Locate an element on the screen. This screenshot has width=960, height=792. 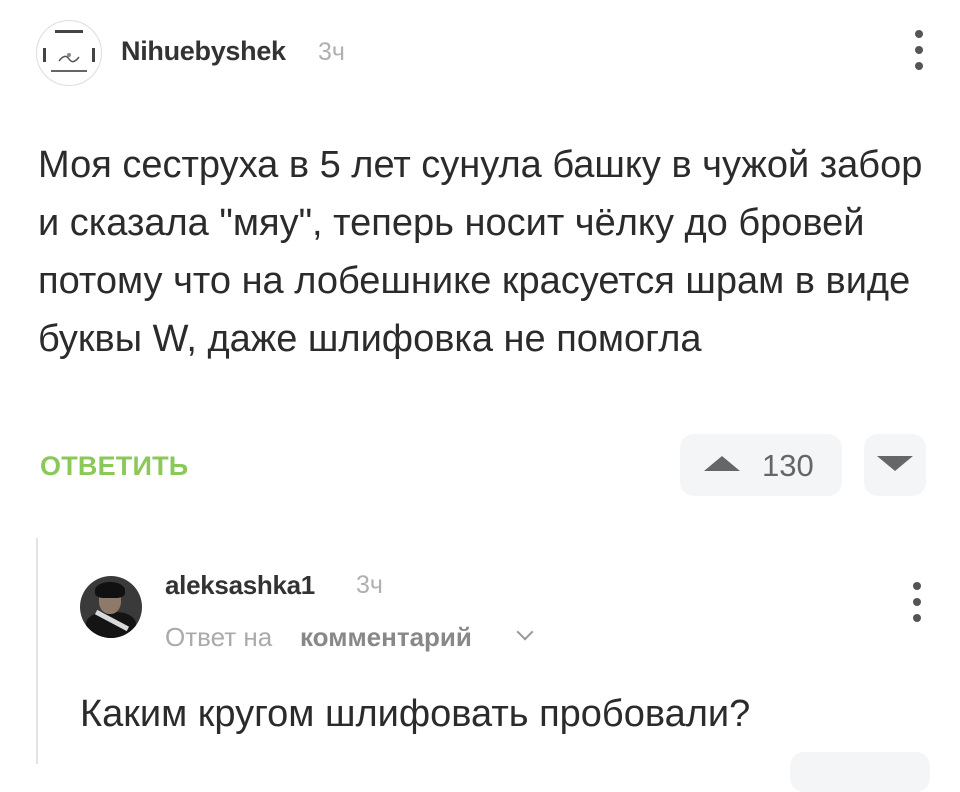
chevron-down-icon is located at coordinates (525, 632).